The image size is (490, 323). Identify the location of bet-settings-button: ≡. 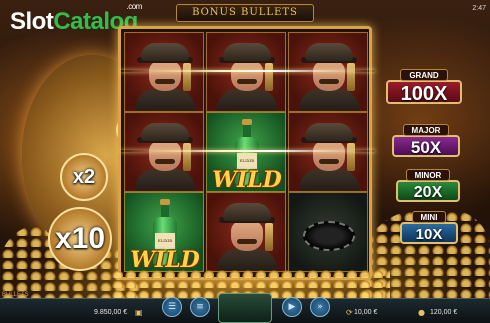
(200, 307).